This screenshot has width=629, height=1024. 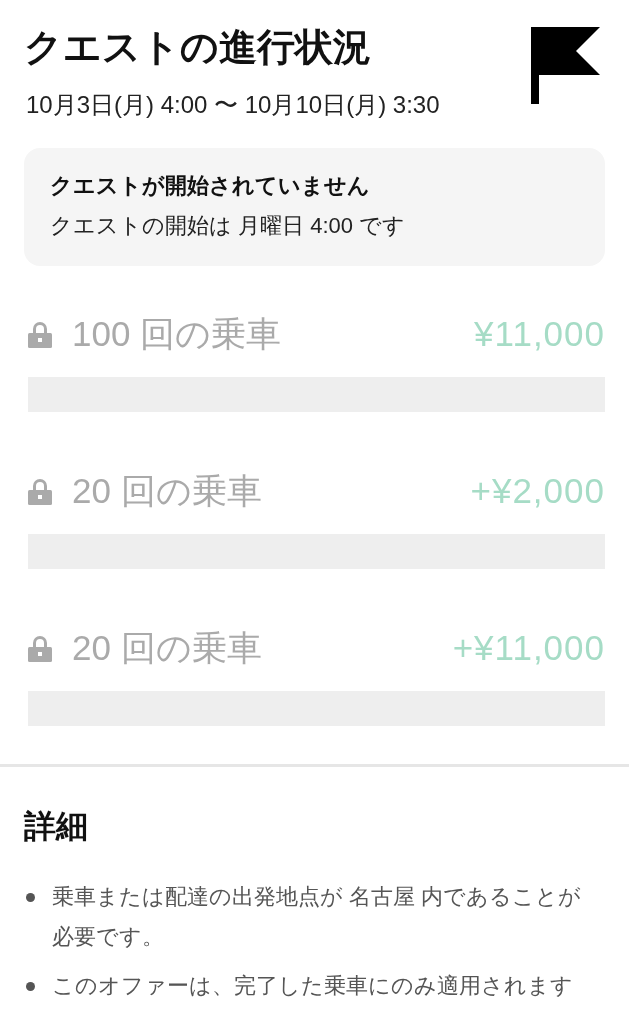 What do you see at coordinates (539, 334) in the screenshot?
I see `tier-reward: ¥11,000` at bounding box center [539, 334].